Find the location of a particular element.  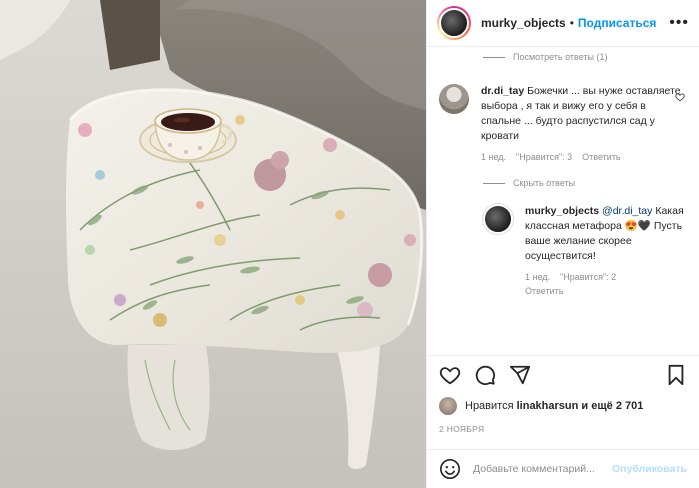

reply-time: 1 нед. is located at coordinates (537, 277).